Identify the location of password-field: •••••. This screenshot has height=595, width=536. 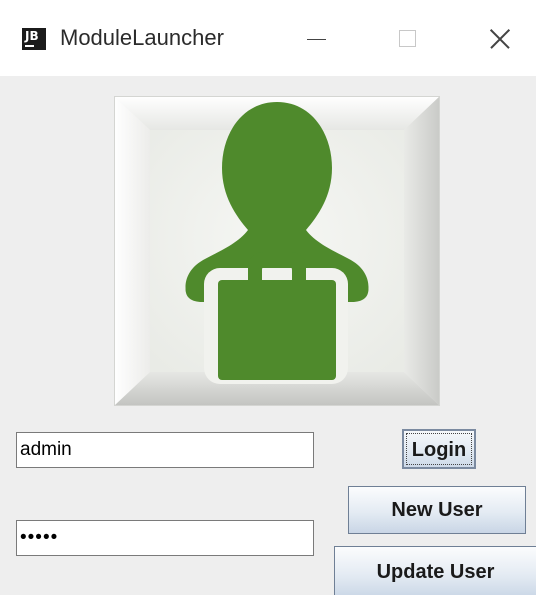
(165, 538).